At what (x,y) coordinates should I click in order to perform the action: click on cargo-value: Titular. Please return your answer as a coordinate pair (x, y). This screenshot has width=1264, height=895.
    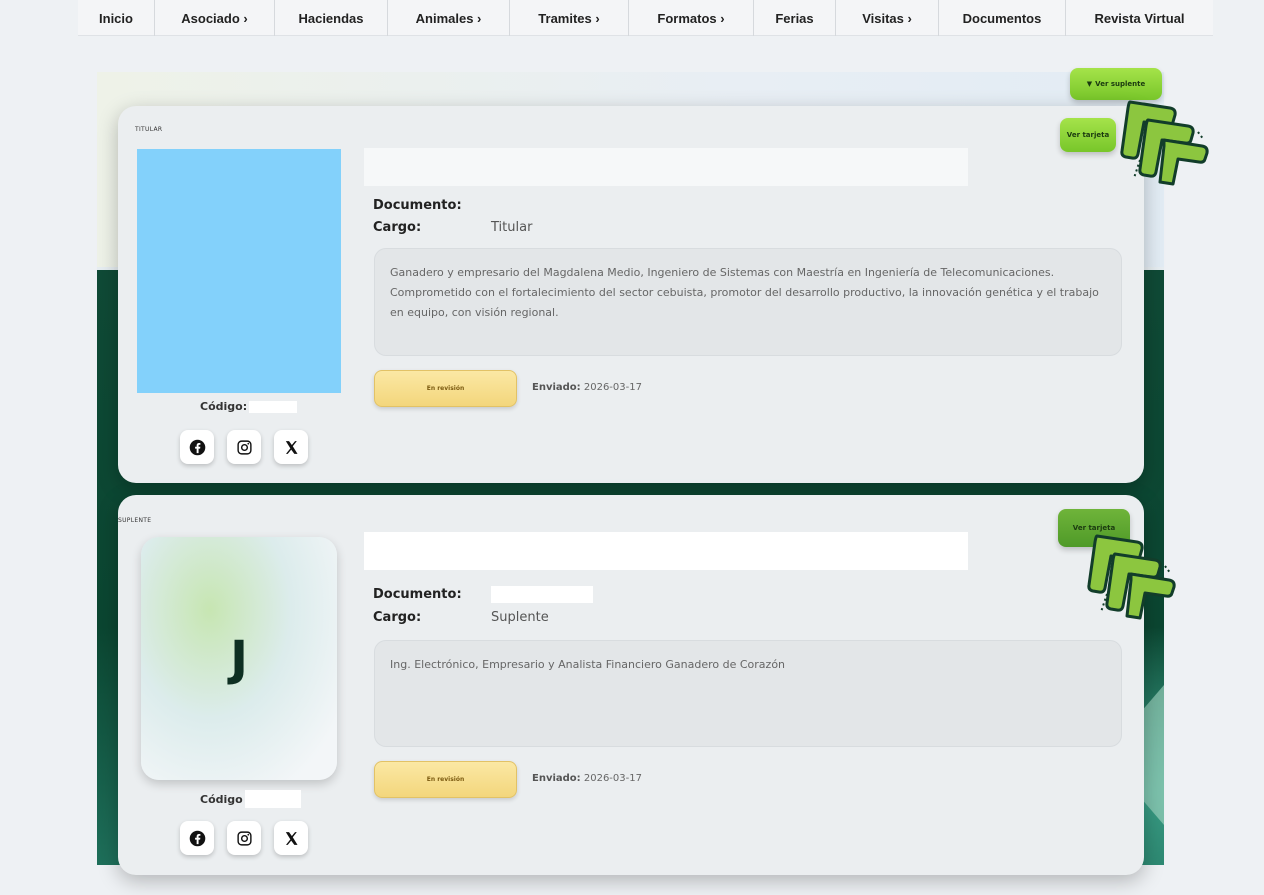
    Looking at the image, I should click on (512, 227).